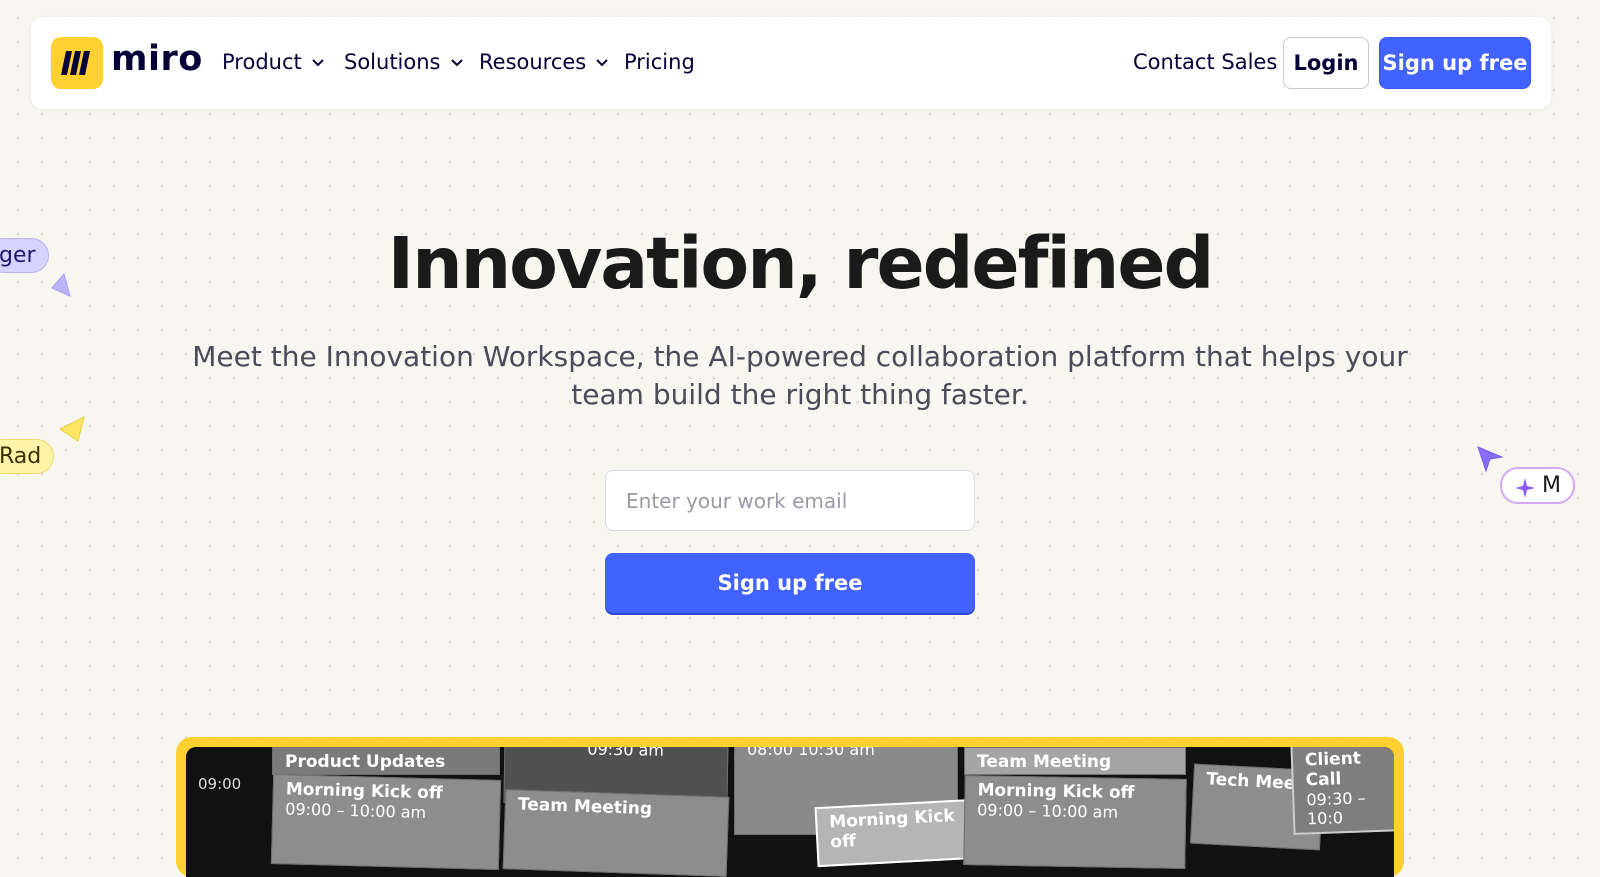 Image resolution: width=1600 pixels, height=877 pixels. I want to click on event-title: Morning Kick off, so click(892, 829).